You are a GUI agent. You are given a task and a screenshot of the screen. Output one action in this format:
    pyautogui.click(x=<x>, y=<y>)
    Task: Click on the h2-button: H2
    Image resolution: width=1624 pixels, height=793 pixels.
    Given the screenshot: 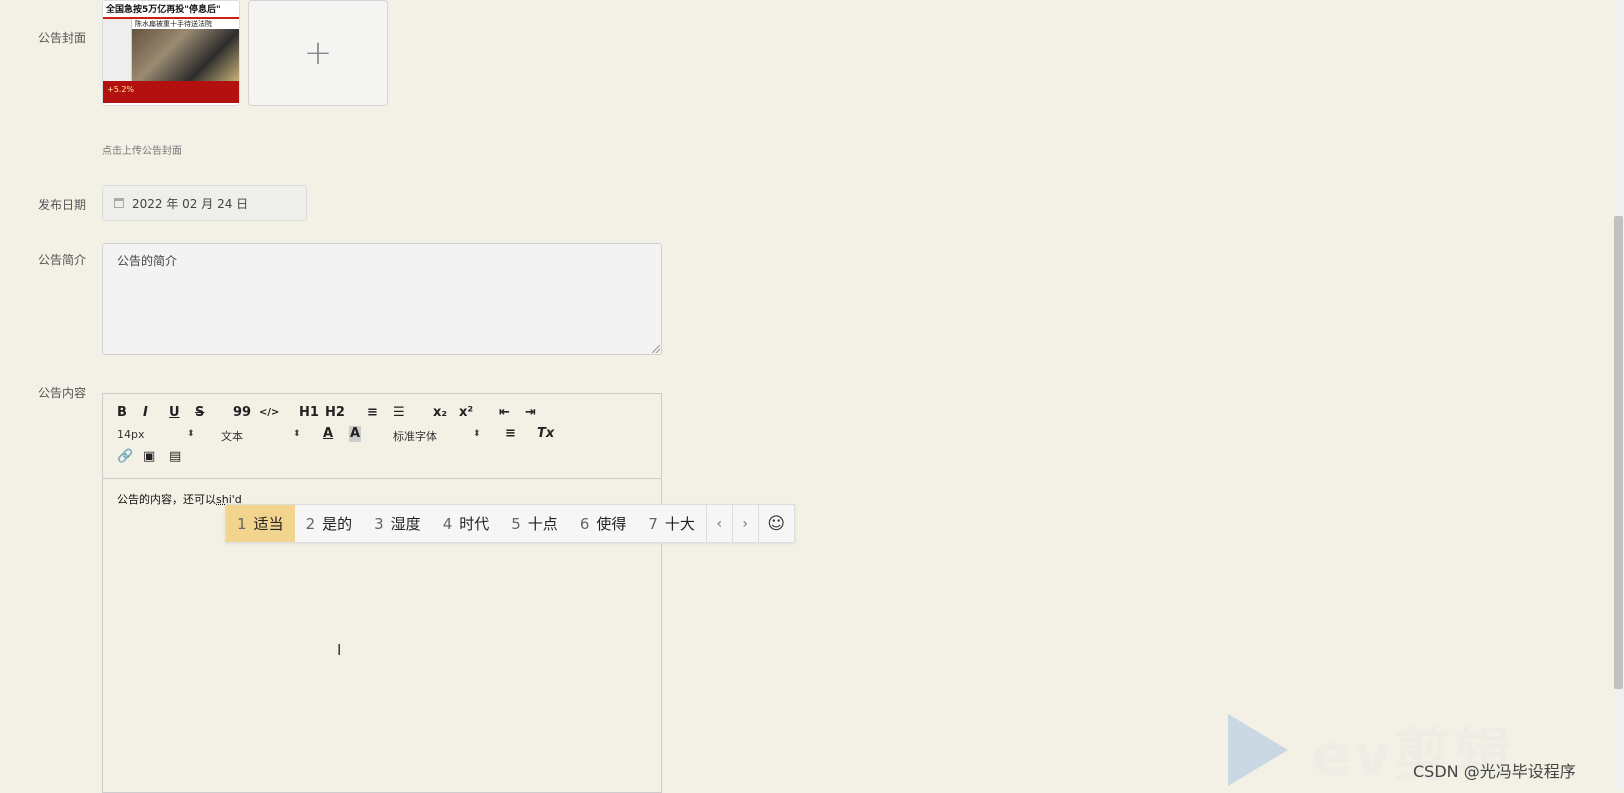 What is the action you would take?
    pyautogui.click(x=335, y=413)
    